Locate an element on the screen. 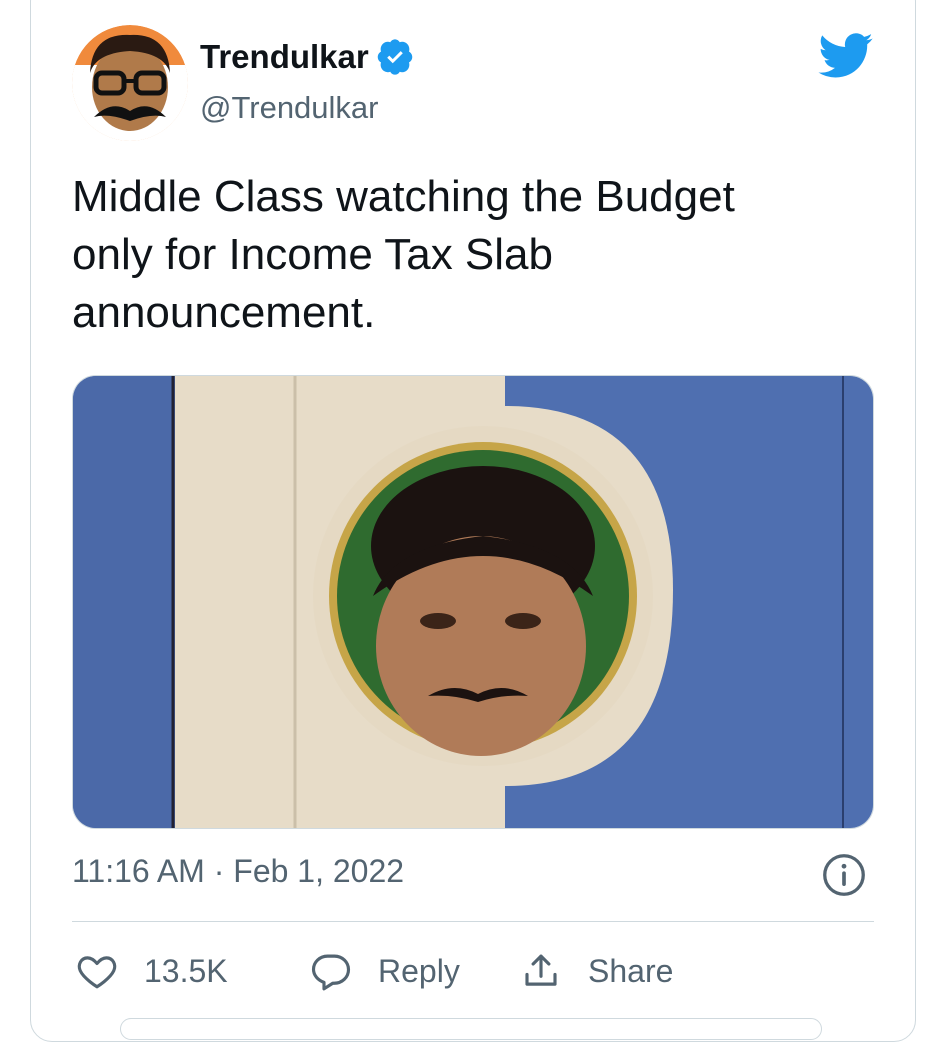  tweet-text-line: Middle Class watching the Budget is located at coordinates (403, 196).